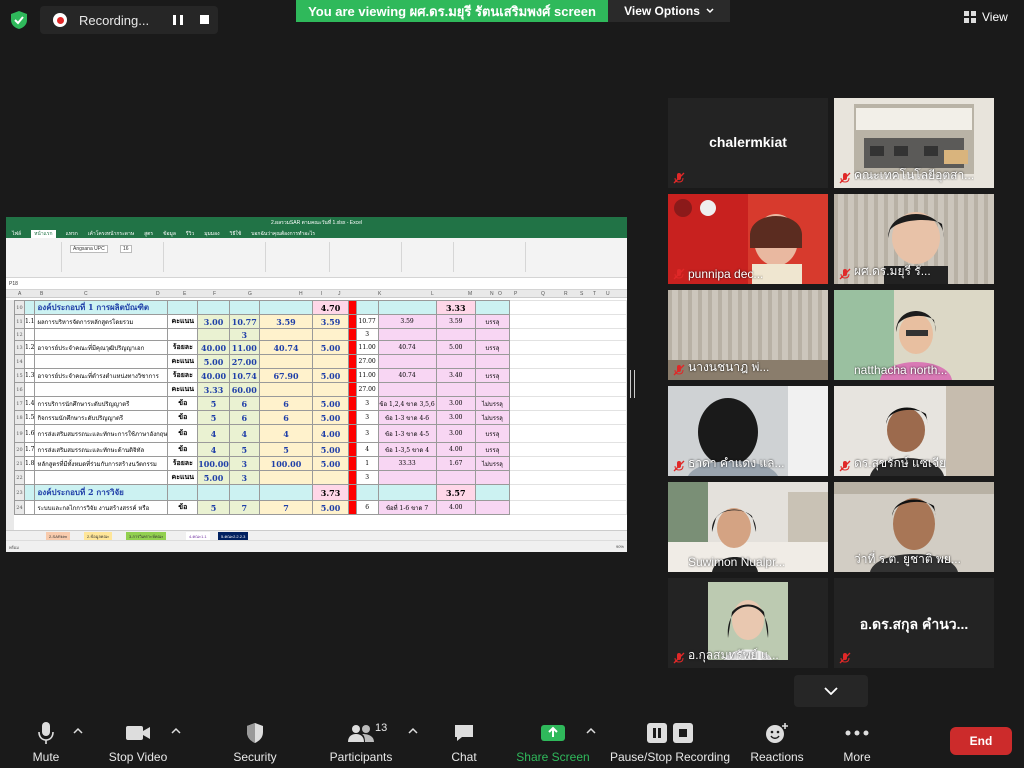  I want to click on cell-h, so click(330, 389).